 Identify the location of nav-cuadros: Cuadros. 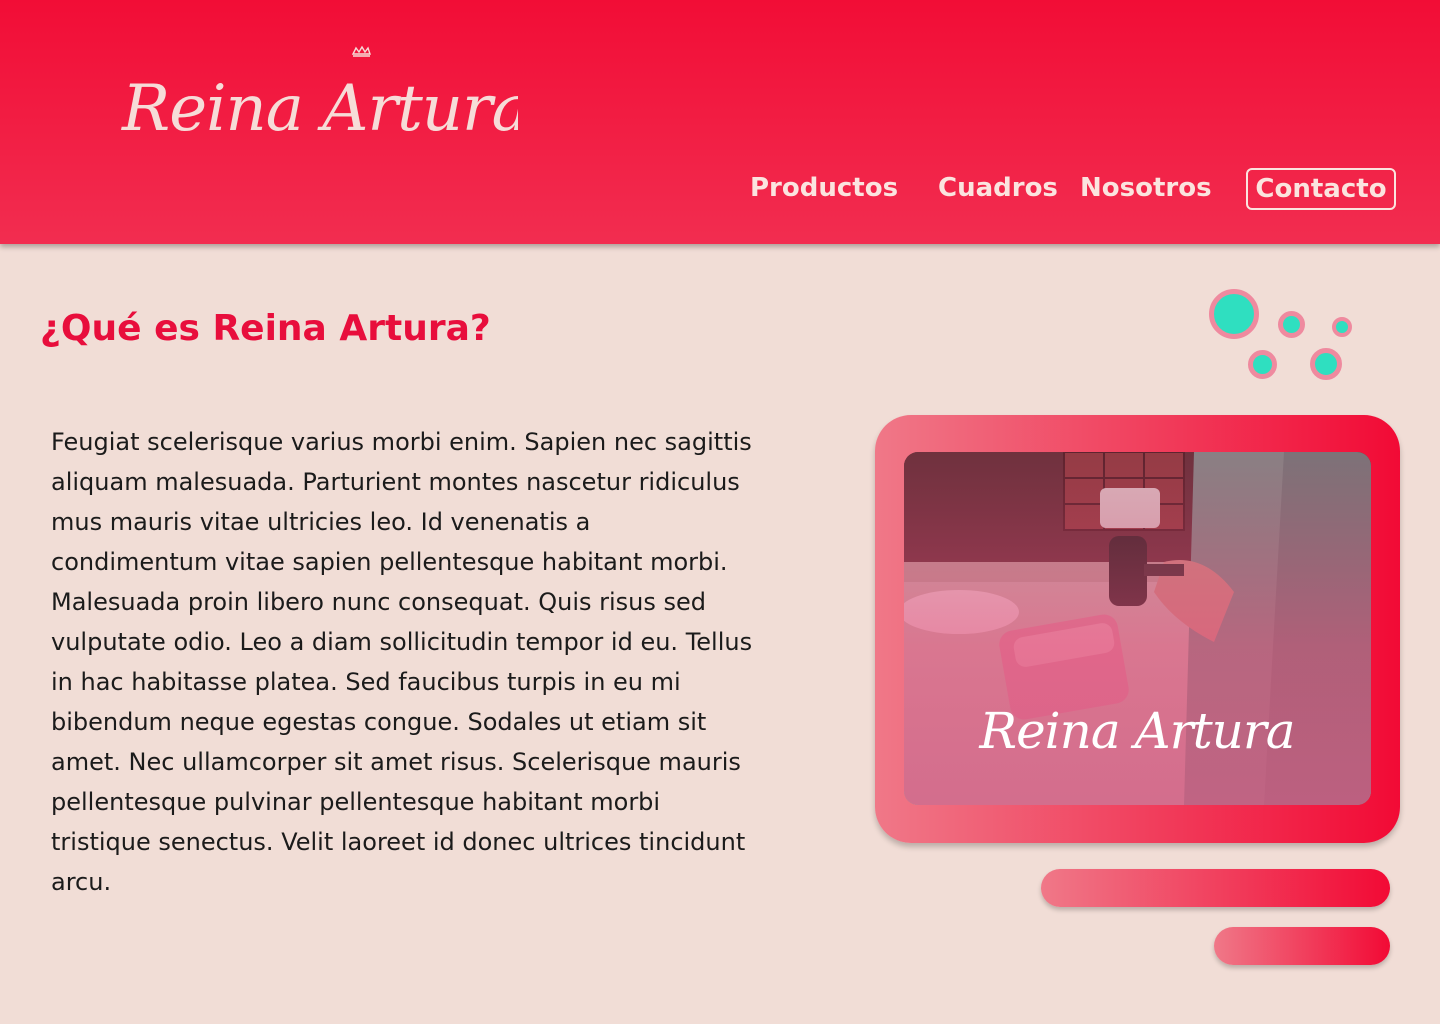
(998, 189).